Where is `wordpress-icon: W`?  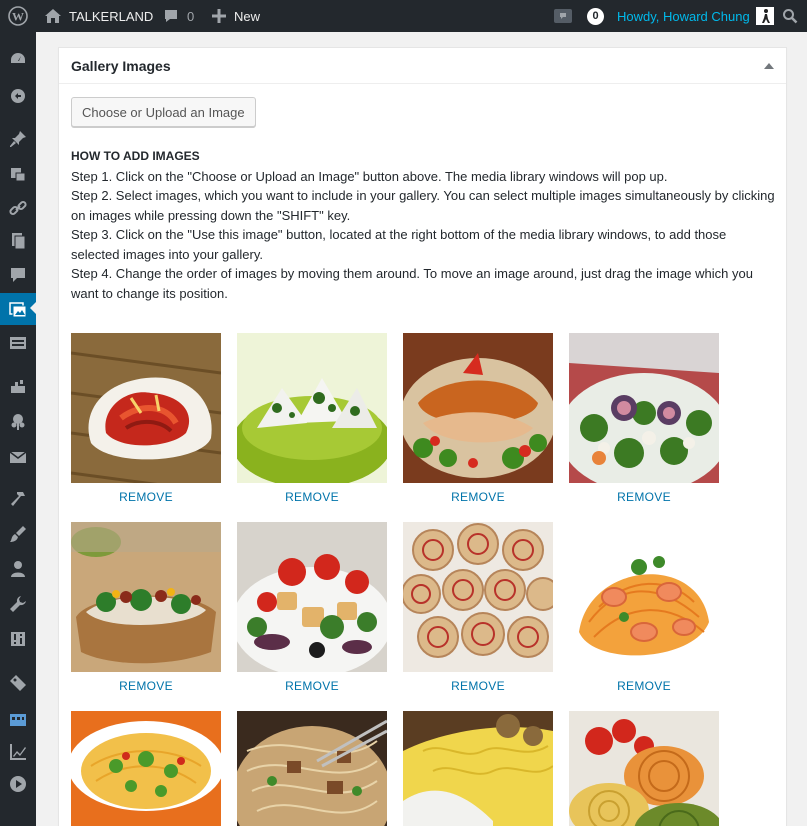
wordpress-icon: W is located at coordinates (18, 16).